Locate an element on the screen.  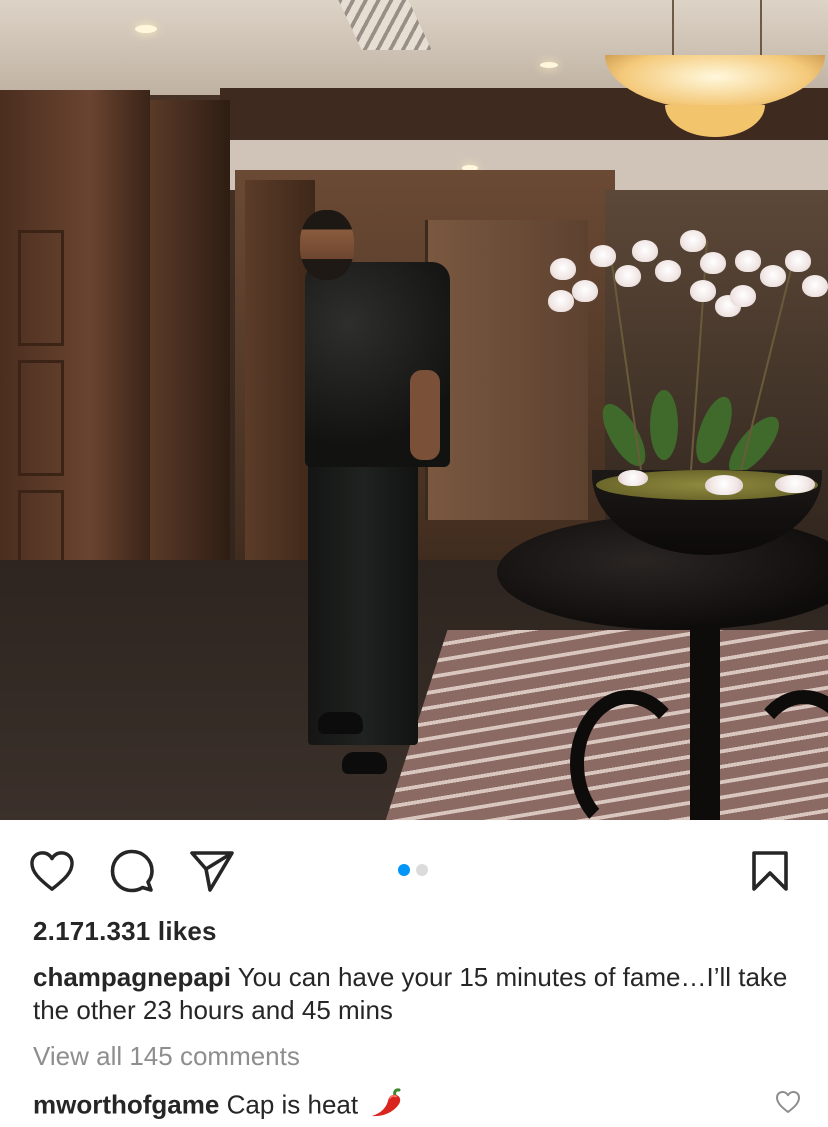
photo-plant-leaf is located at coordinates (664, 425).